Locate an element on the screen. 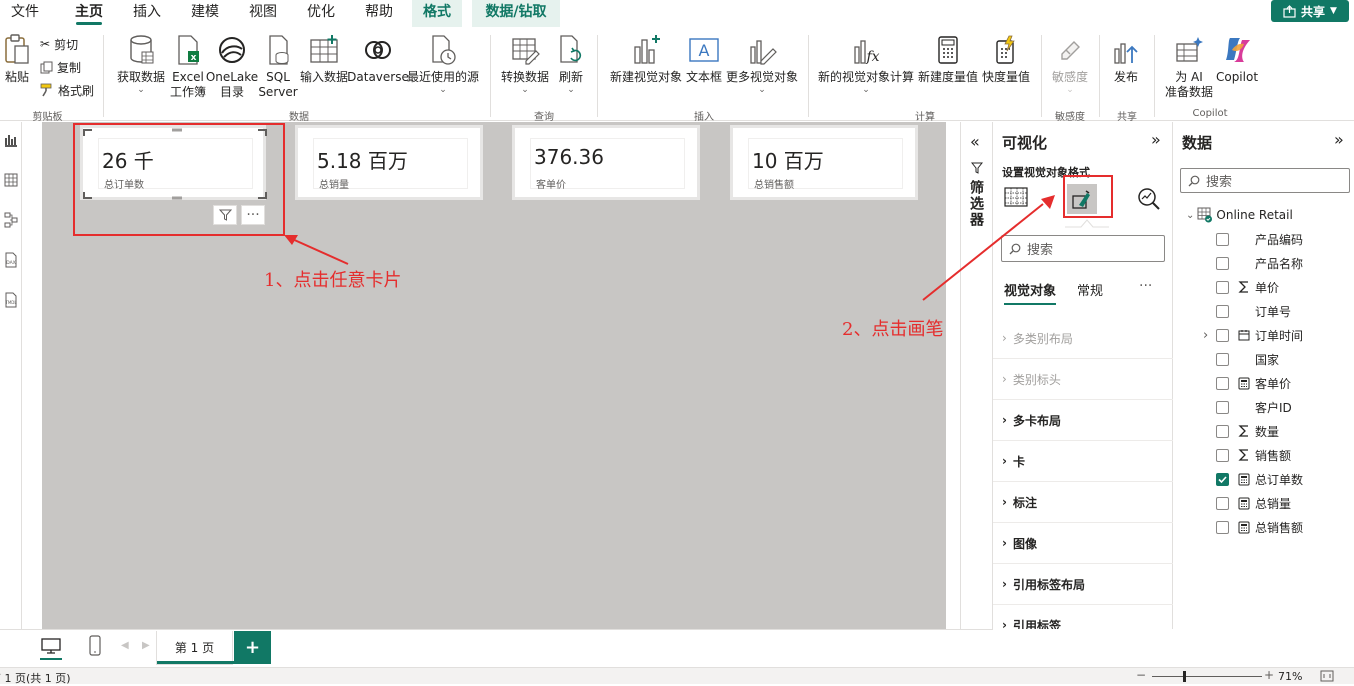 This screenshot has height=686, width=1354. fit-to-page-icon is located at coordinates (1327, 676).